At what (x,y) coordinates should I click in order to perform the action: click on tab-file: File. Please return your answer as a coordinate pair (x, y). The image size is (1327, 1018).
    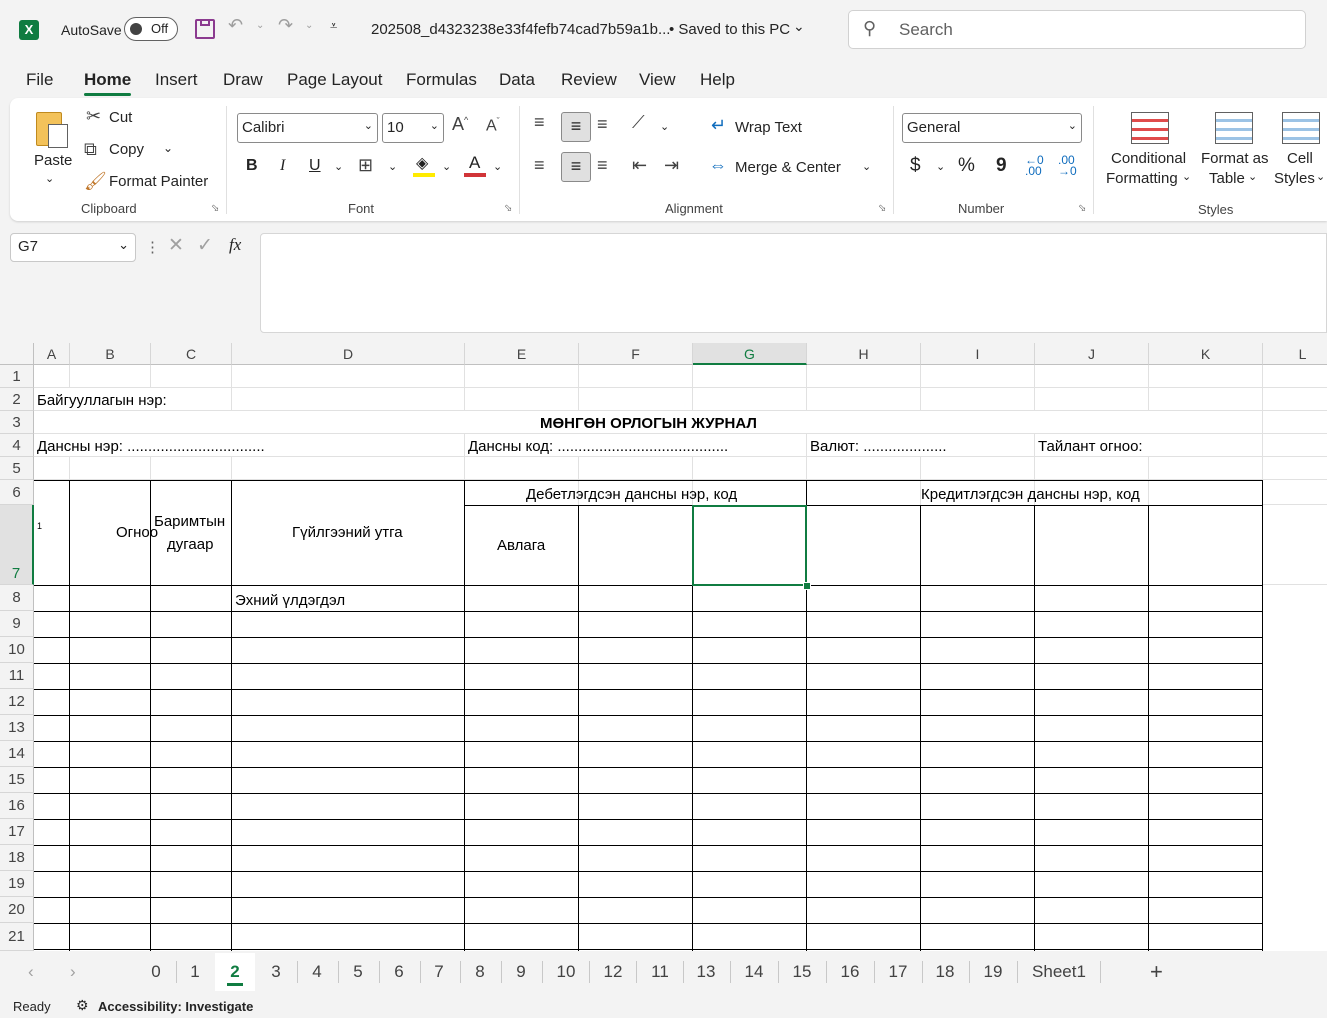
    Looking at the image, I should click on (39, 80).